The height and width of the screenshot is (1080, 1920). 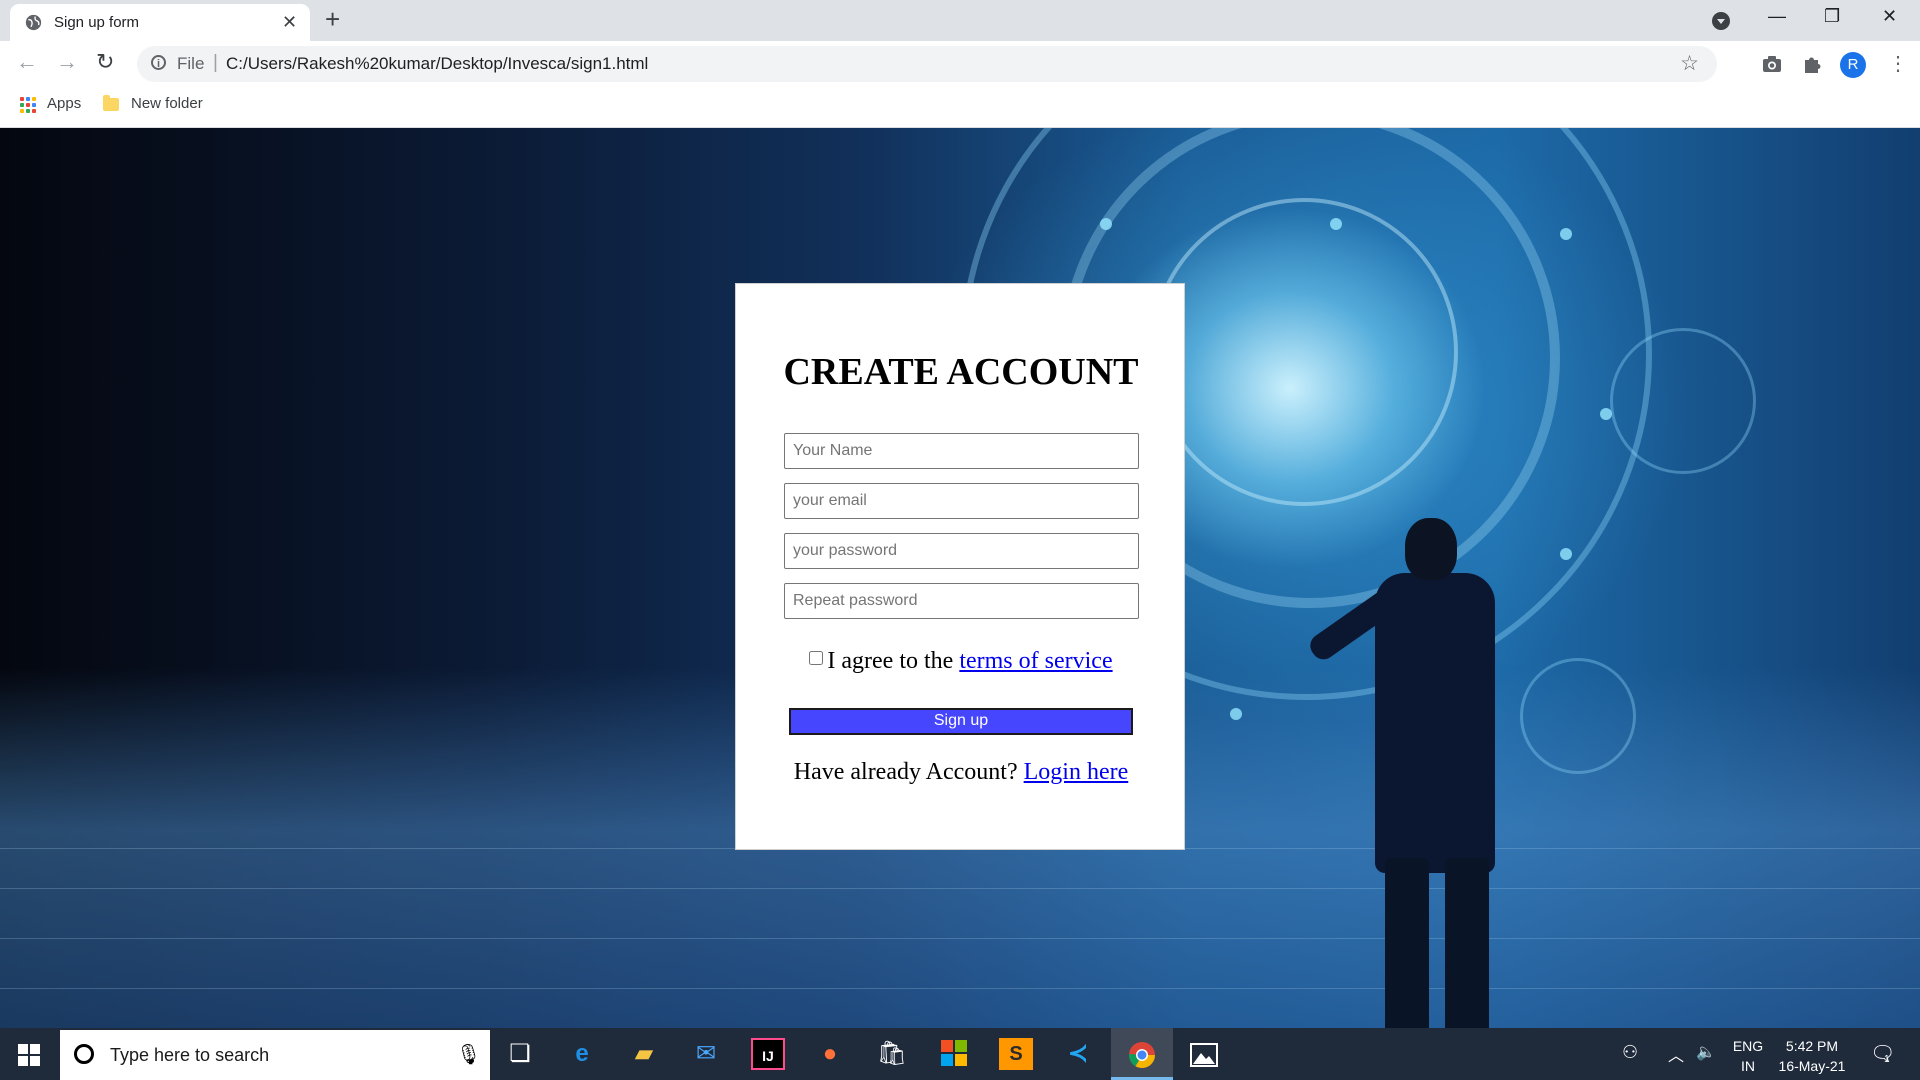 I want to click on email-input, so click(x=961, y=501).